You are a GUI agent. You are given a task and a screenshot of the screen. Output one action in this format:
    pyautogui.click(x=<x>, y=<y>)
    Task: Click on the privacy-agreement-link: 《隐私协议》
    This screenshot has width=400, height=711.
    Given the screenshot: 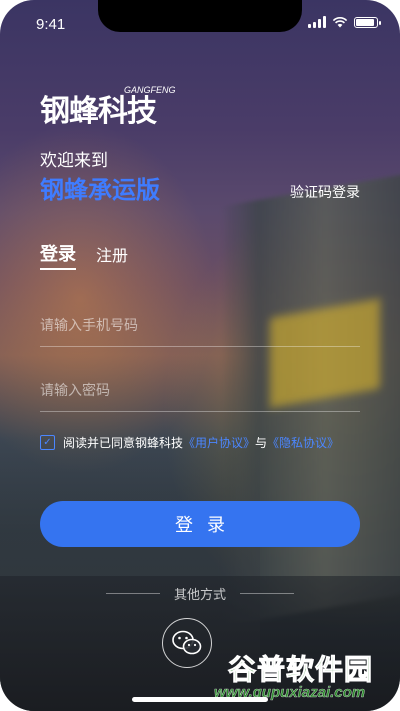 What is the action you would take?
    pyautogui.click(x=303, y=443)
    